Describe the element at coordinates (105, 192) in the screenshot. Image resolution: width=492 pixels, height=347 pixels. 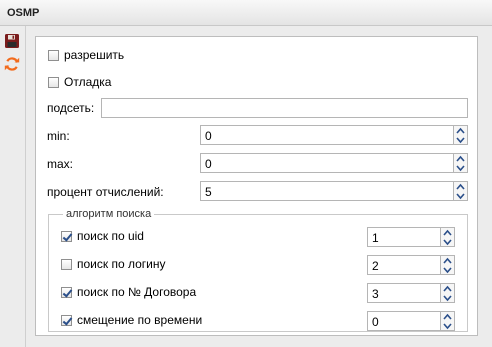
I see `percent-label: процент отчислений:` at that location.